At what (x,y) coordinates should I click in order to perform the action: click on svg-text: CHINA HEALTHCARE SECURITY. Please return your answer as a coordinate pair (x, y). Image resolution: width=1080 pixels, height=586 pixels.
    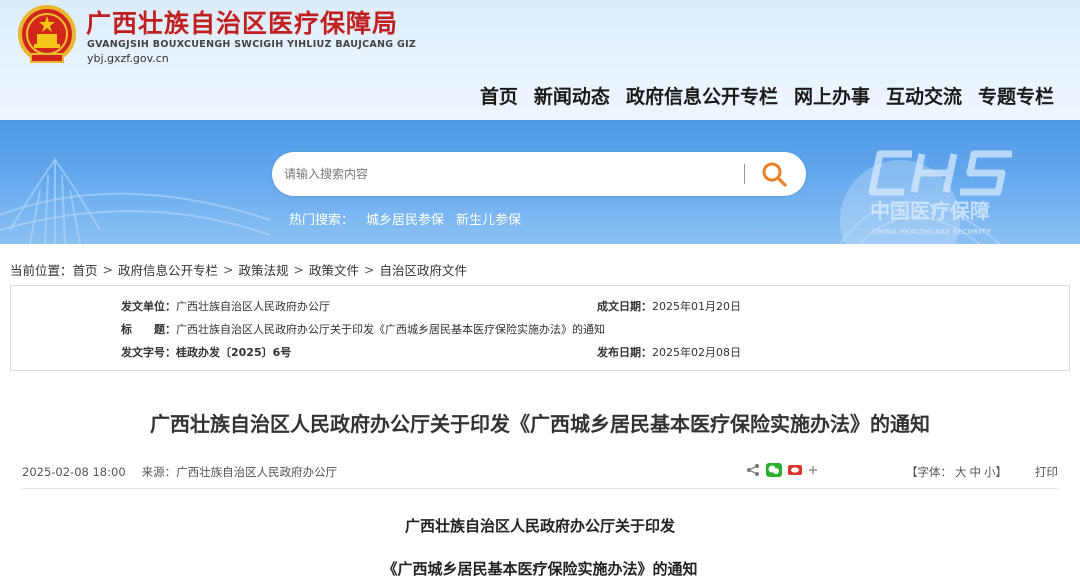
    Looking at the image, I should click on (932, 232).